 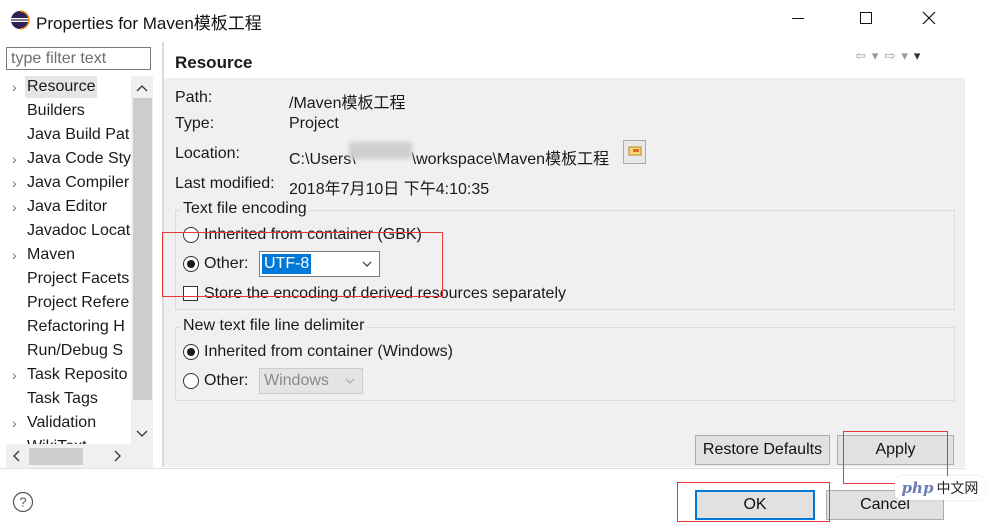 I want to click on tree-item-java-code-style: › Java Code Sty, so click(x=68, y=160).